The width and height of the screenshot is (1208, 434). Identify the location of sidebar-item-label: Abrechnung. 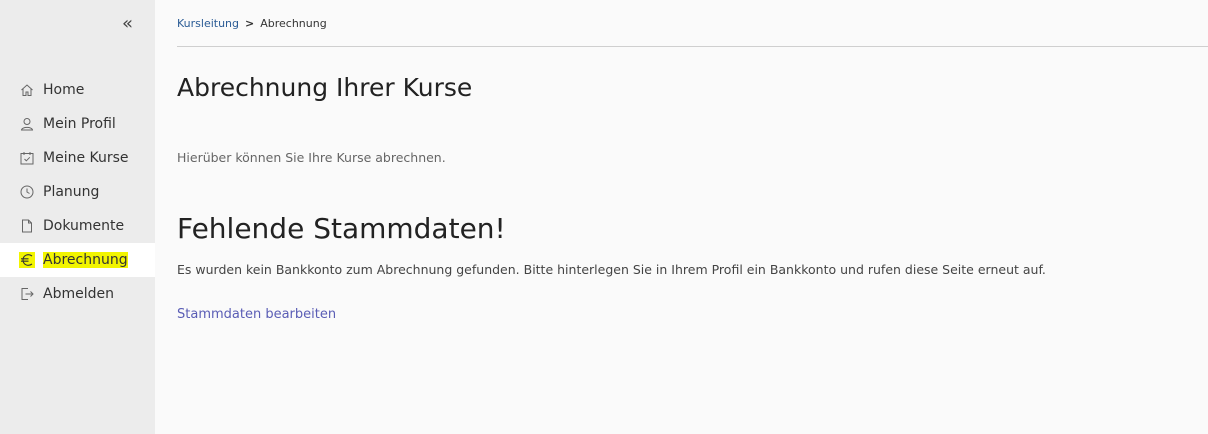
(85, 260).